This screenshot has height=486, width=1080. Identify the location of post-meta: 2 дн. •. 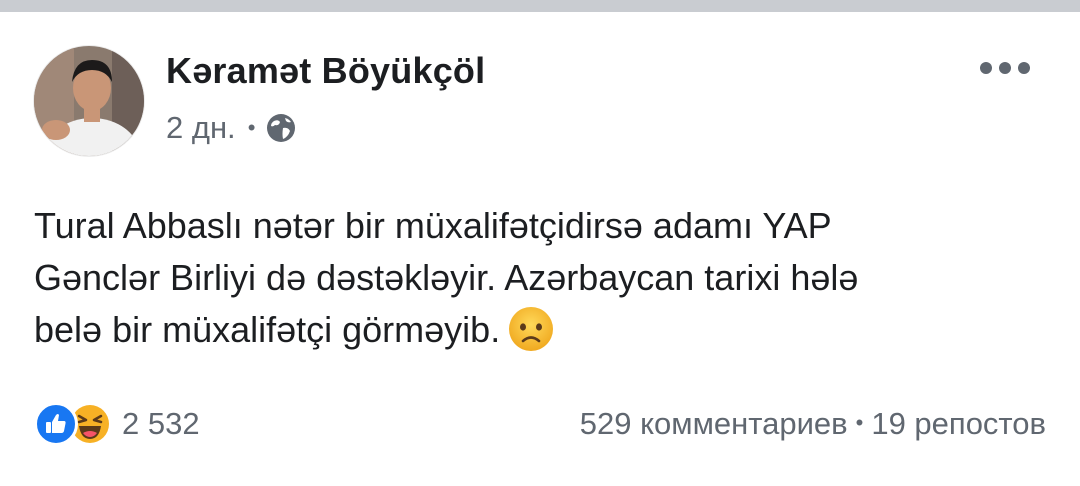
(231, 128).